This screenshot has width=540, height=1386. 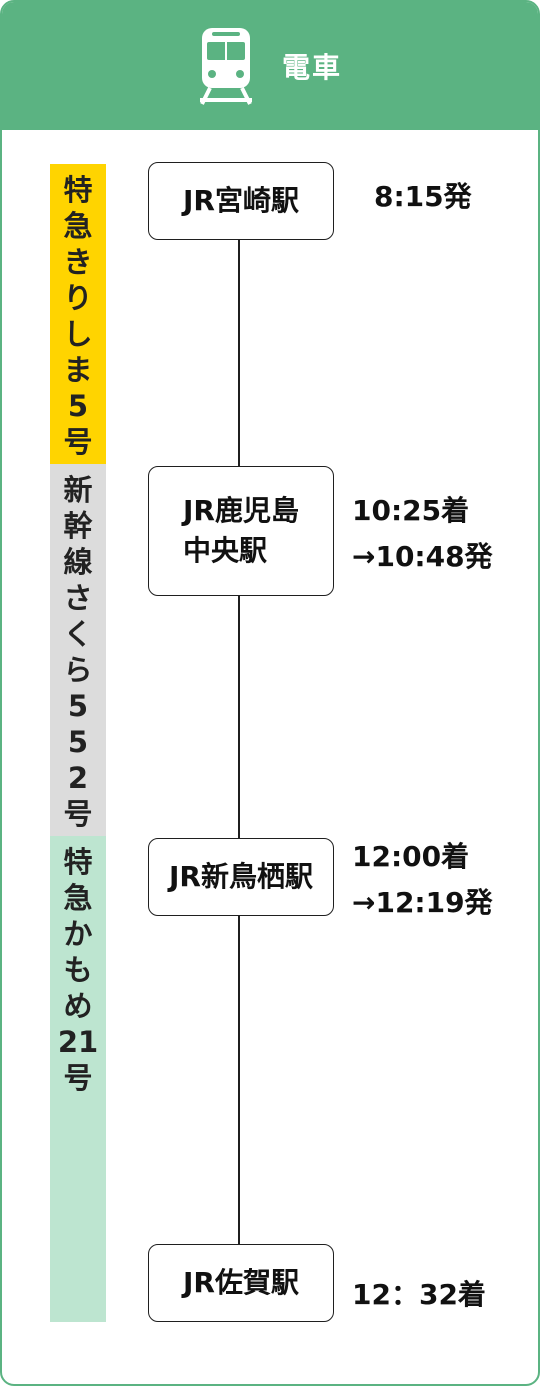 I want to click on header-title: 電車, so click(x=312, y=67).